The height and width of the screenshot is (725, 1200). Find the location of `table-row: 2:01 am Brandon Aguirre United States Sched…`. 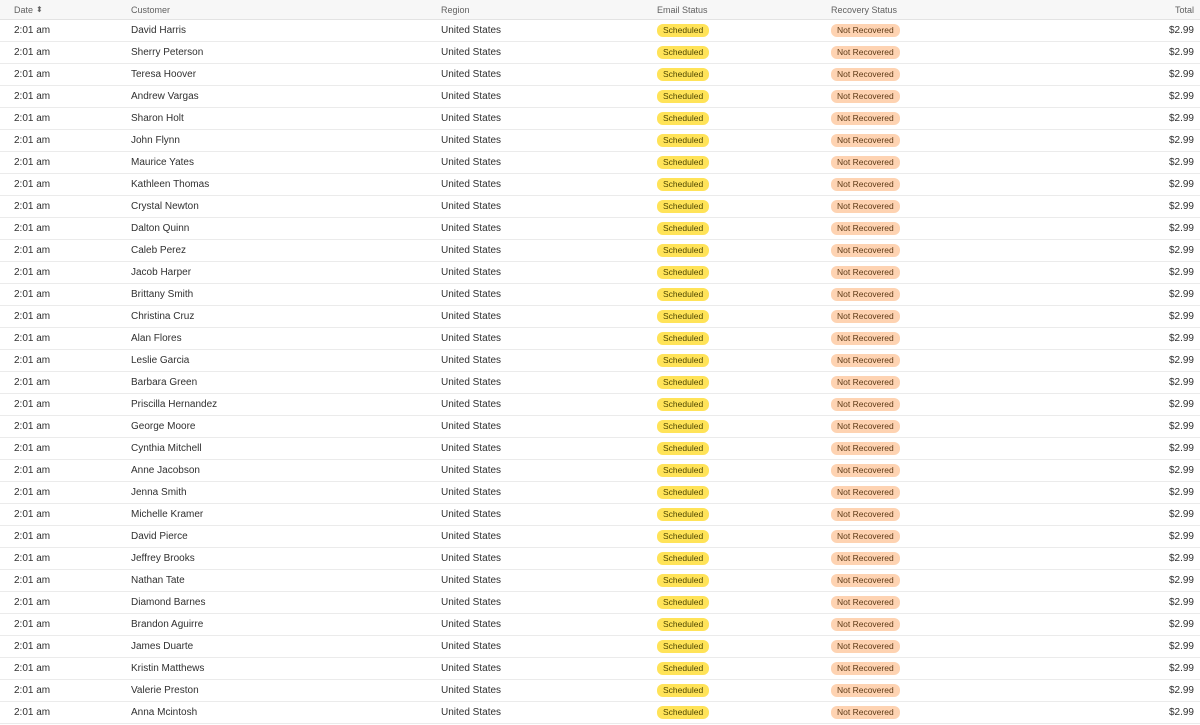

table-row: 2:01 am Brandon Aguirre United States Sched… is located at coordinates (600, 625).